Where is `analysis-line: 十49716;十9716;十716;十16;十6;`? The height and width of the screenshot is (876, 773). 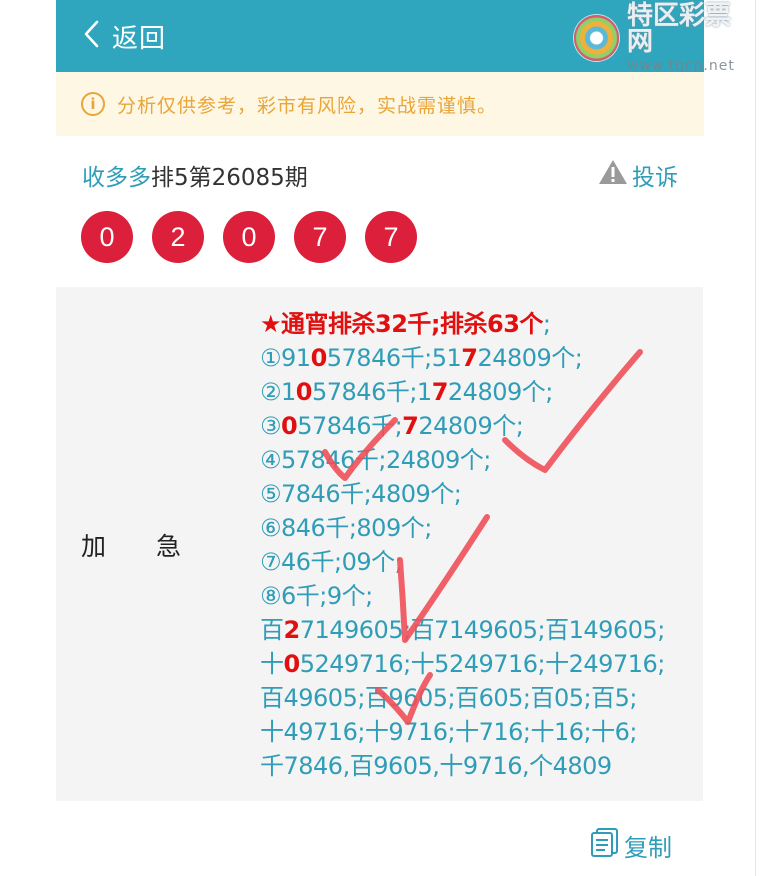 analysis-line: 十49716;十9716;十716;十16;十6; is located at coordinates (480, 732).